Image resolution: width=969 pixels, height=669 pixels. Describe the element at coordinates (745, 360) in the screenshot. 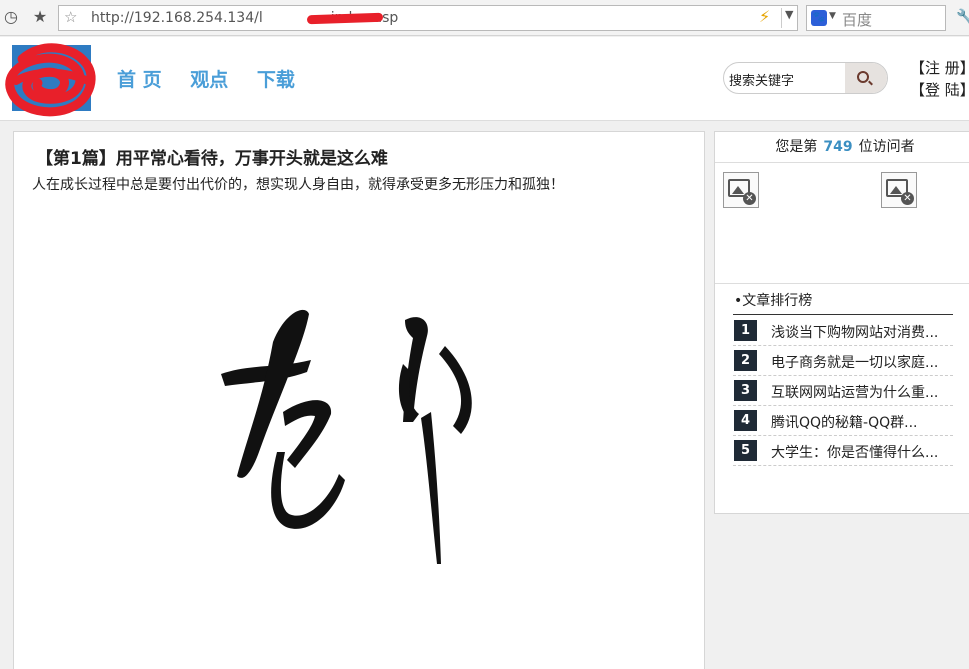

I see `rank-number: 2` at that location.